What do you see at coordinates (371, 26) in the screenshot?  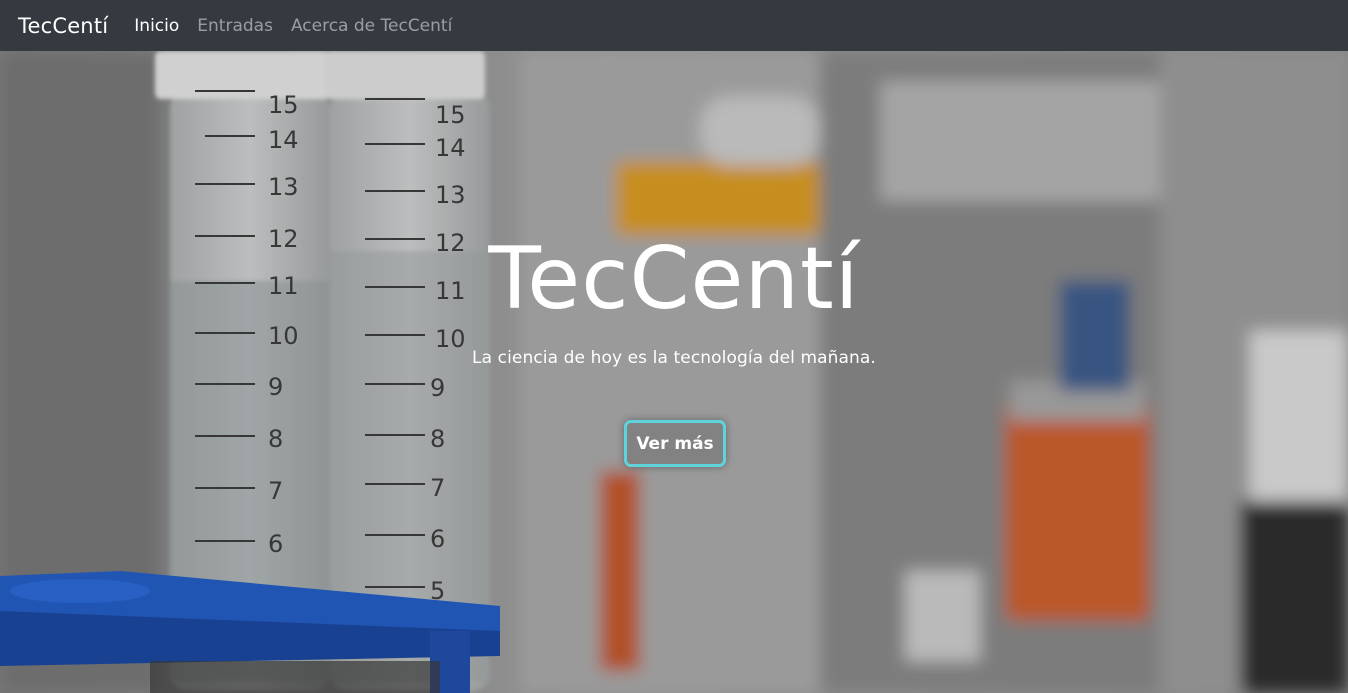 I see `nav-link-acerca: Acerca de TecCentí` at bounding box center [371, 26].